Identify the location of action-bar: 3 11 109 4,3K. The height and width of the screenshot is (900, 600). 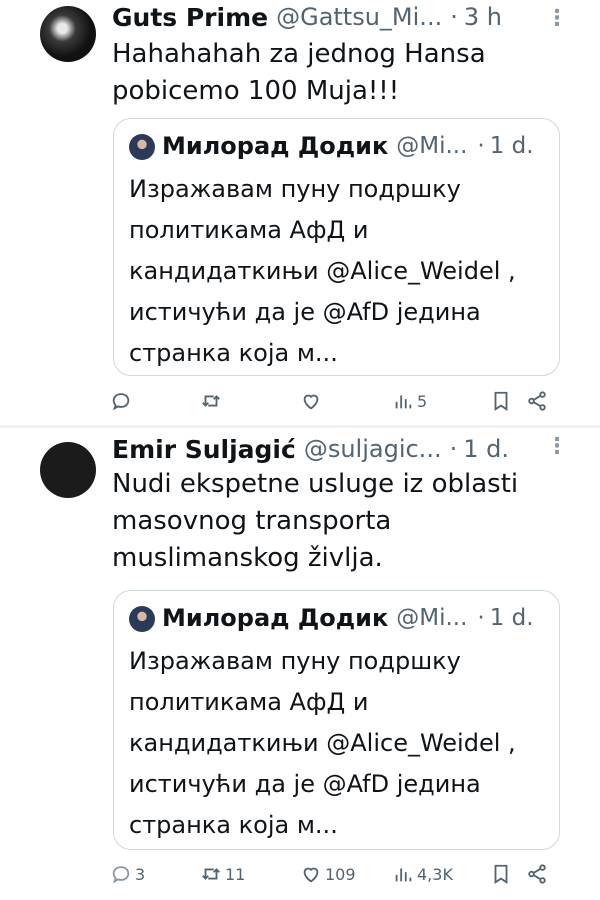
(341, 874).